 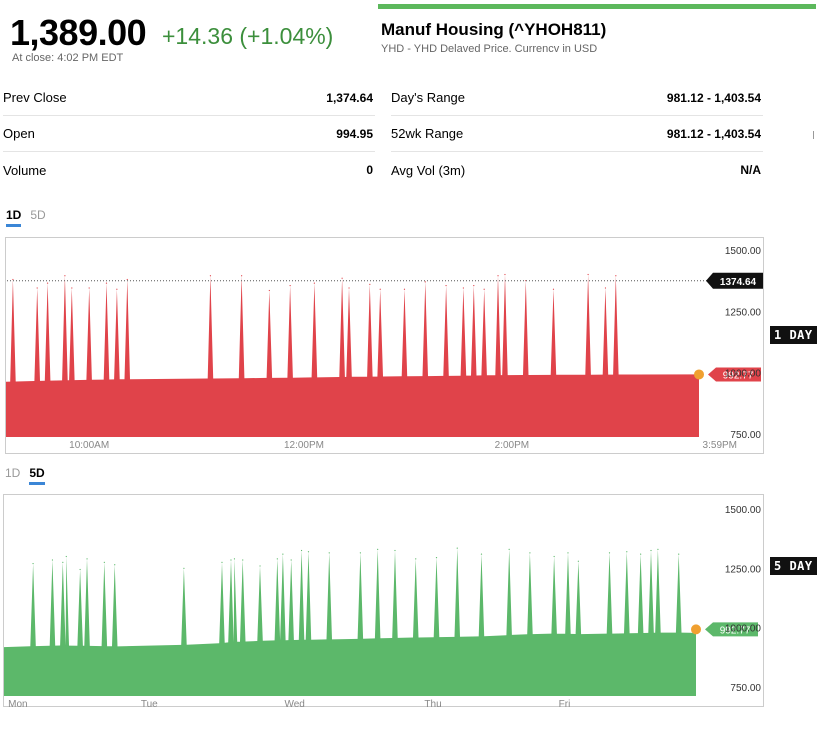 I want to click on stat-value: 994.95, so click(x=354, y=133).